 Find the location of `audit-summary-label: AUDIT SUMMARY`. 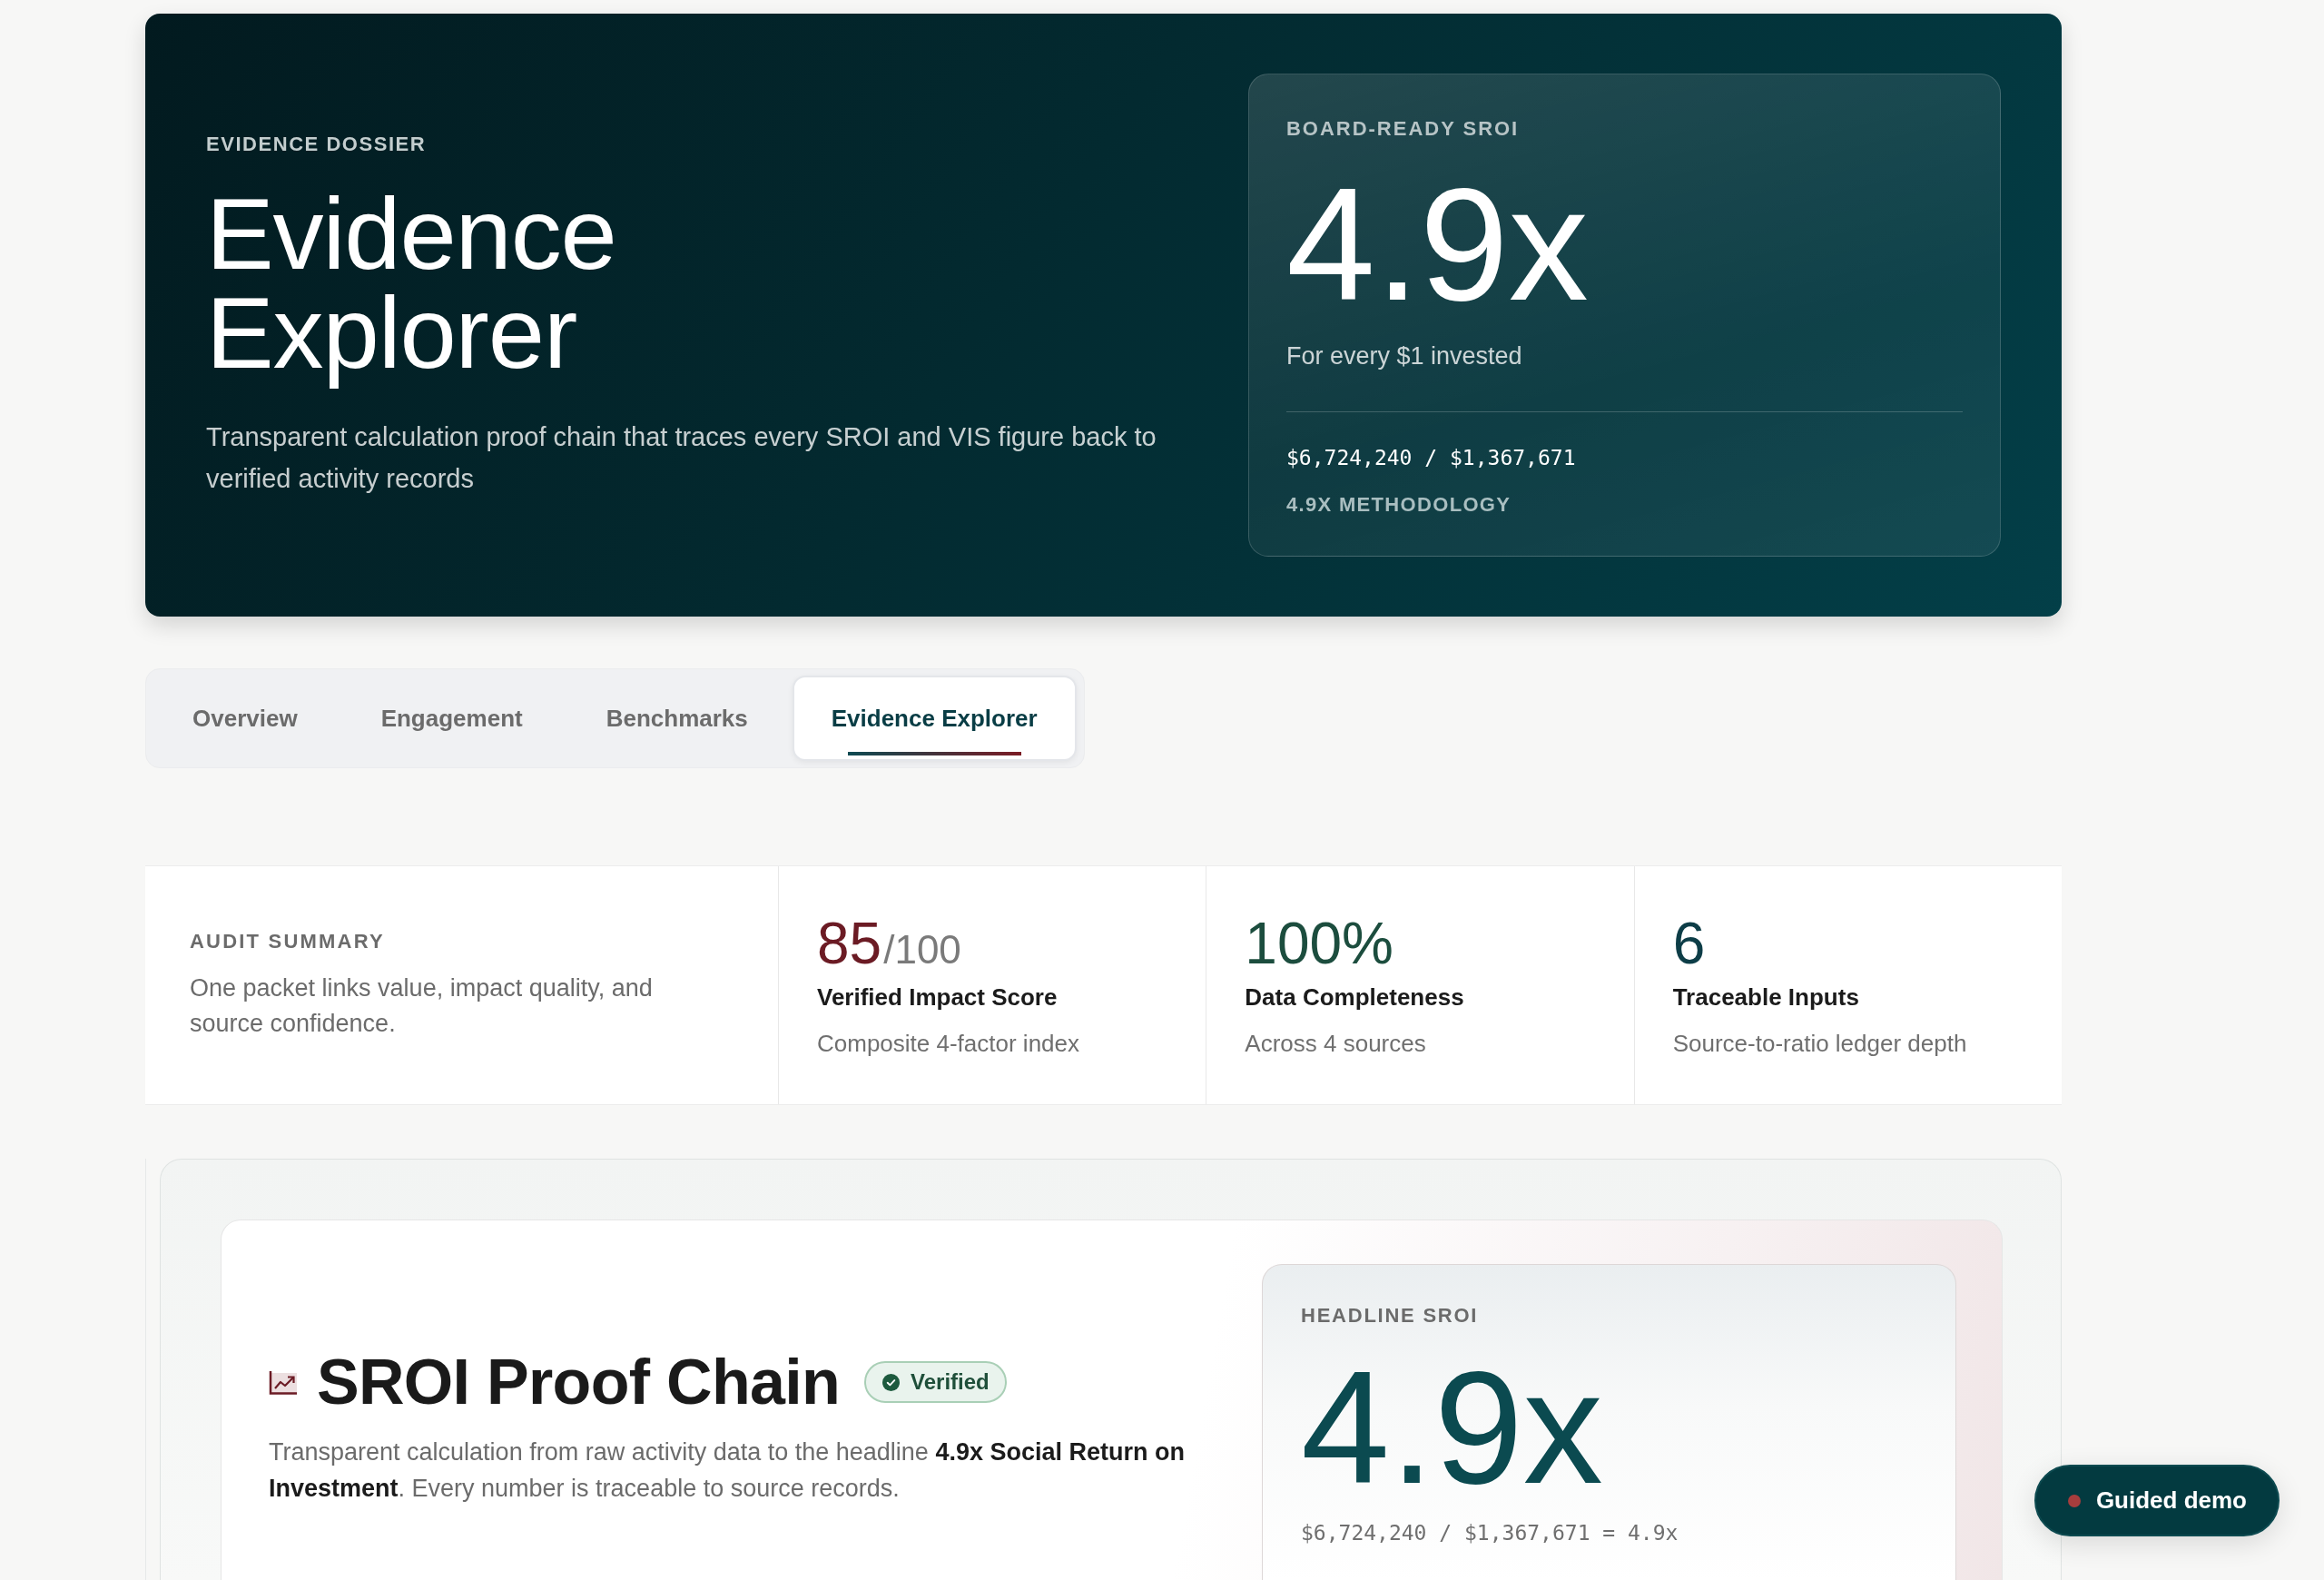

audit-summary-label: AUDIT SUMMARY is located at coordinates (287, 941).